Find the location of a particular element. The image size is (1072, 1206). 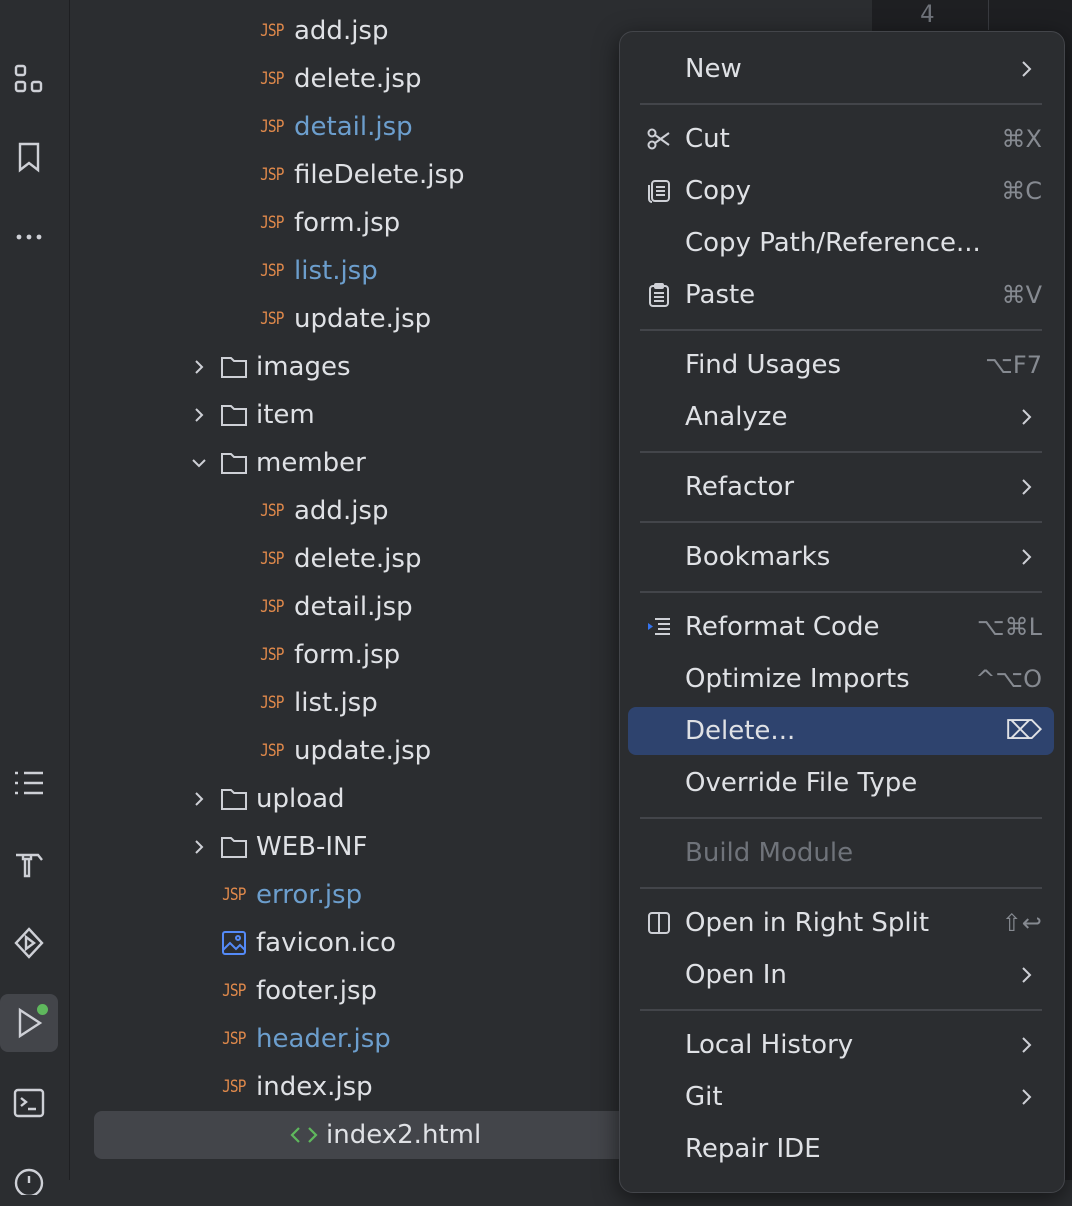

menu-item-bookmarks: Bookmarks is located at coordinates (841, 557).